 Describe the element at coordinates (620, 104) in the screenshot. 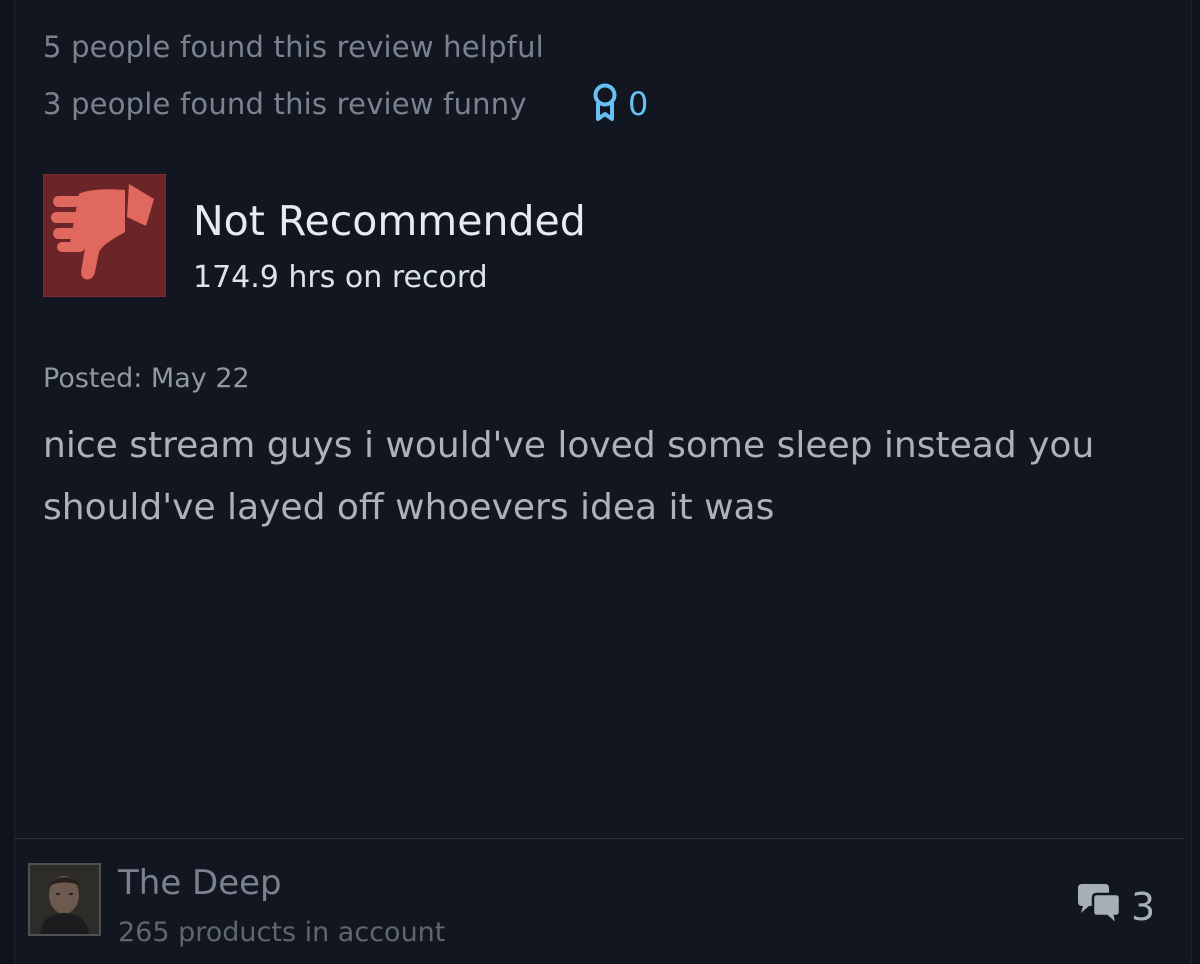

I see `award-button: 0` at that location.